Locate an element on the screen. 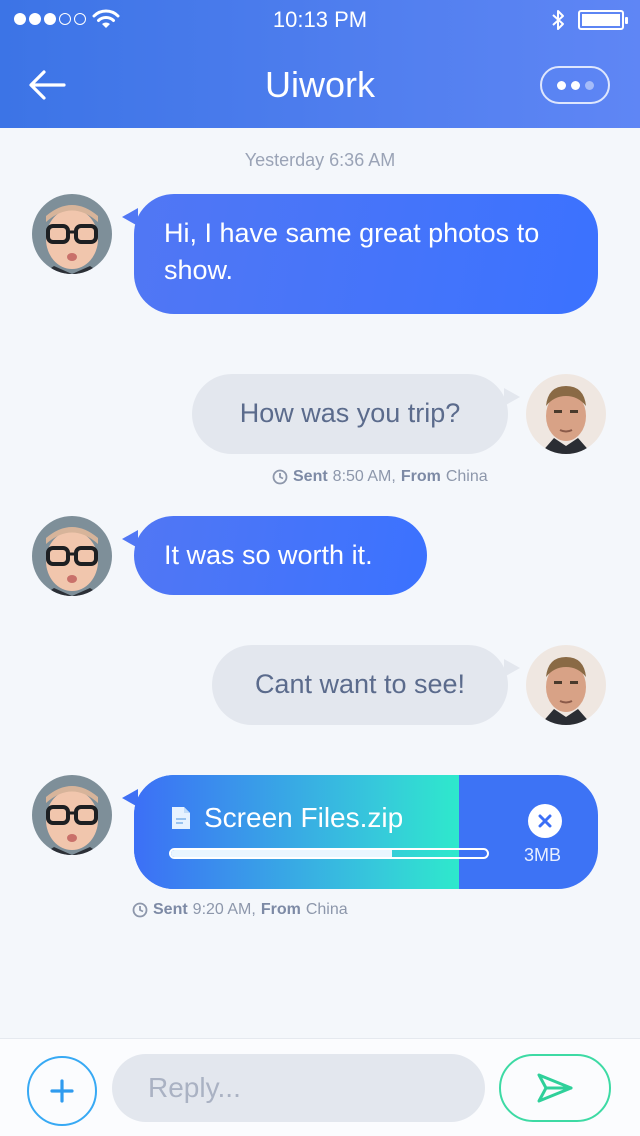  upload-progress-fill is located at coordinates (282, 853).